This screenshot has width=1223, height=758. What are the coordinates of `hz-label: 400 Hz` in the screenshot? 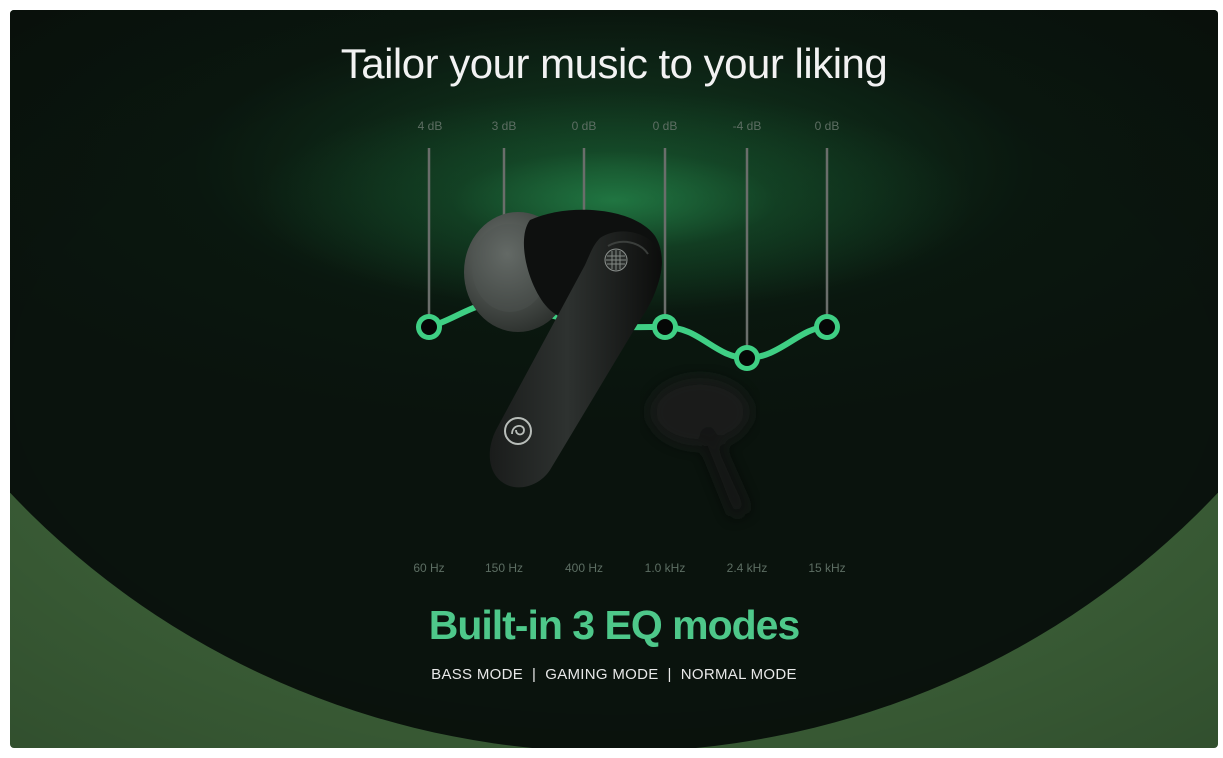 It's located at (584, 568).